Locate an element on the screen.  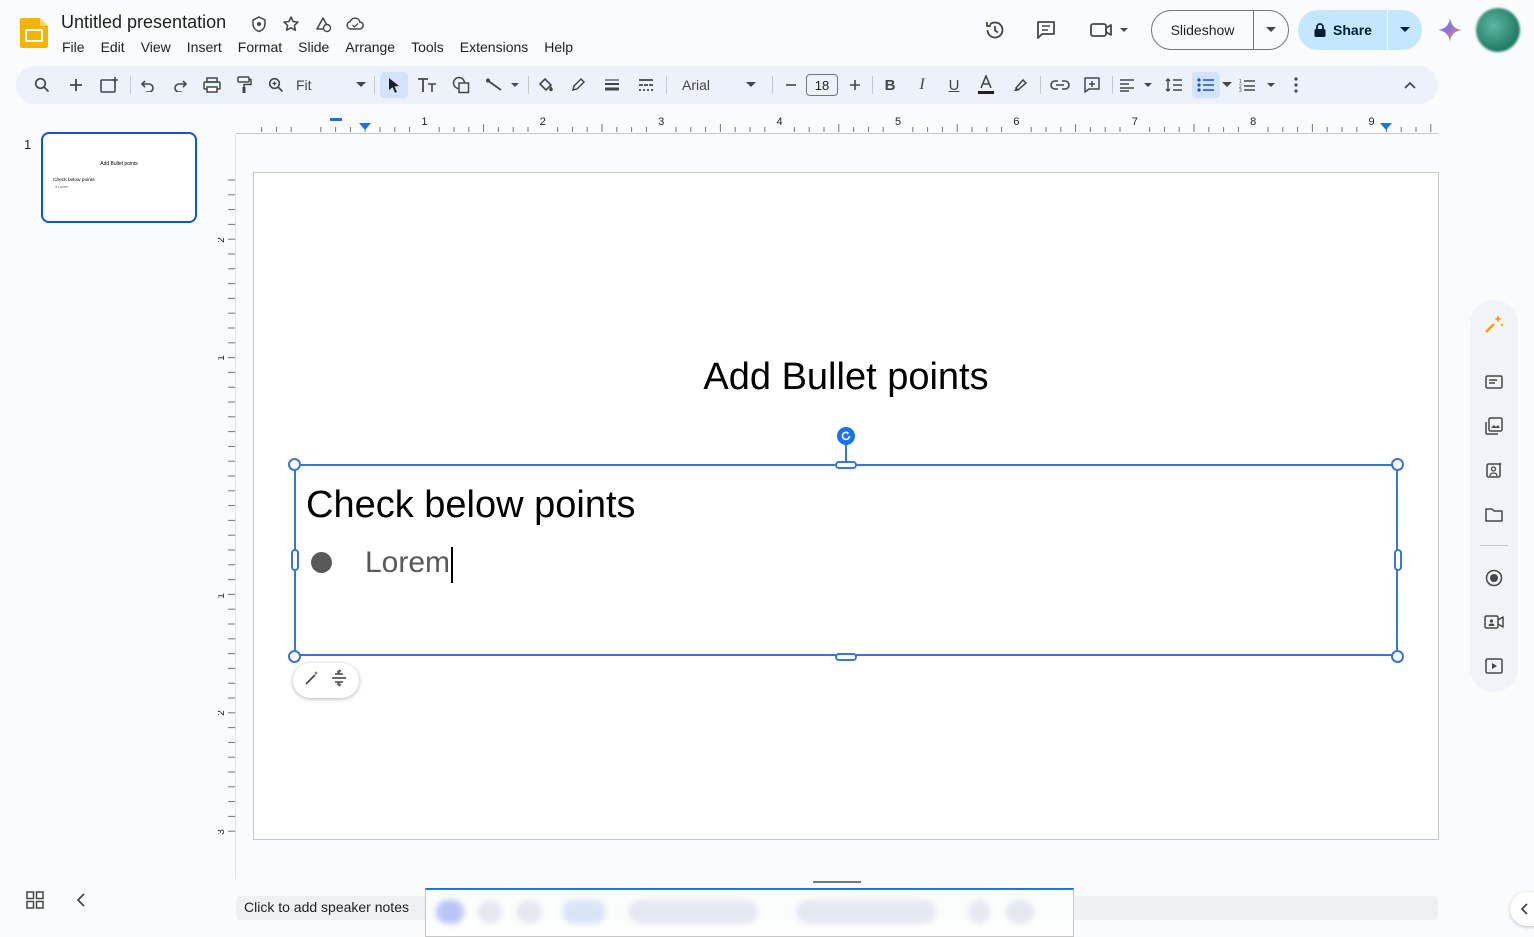
ruler-label: 4 is located at coordinates (780, 122).